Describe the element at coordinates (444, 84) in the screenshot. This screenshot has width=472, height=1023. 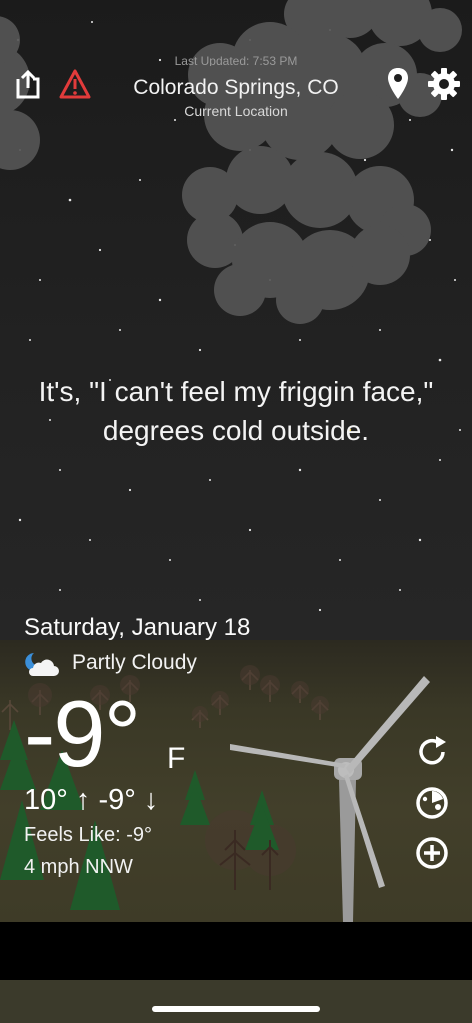
I see `gear-icon` at that location.